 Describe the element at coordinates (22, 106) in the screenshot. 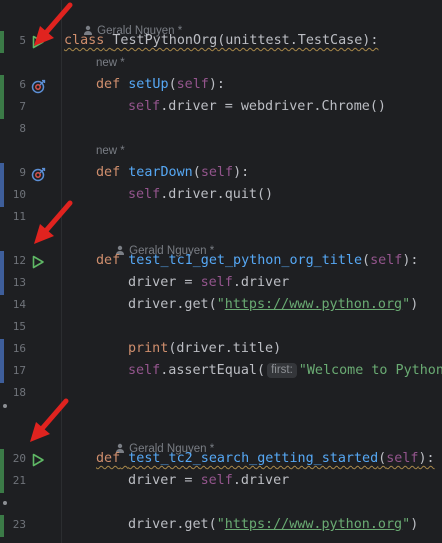

I see `line-number: 7` at that location.